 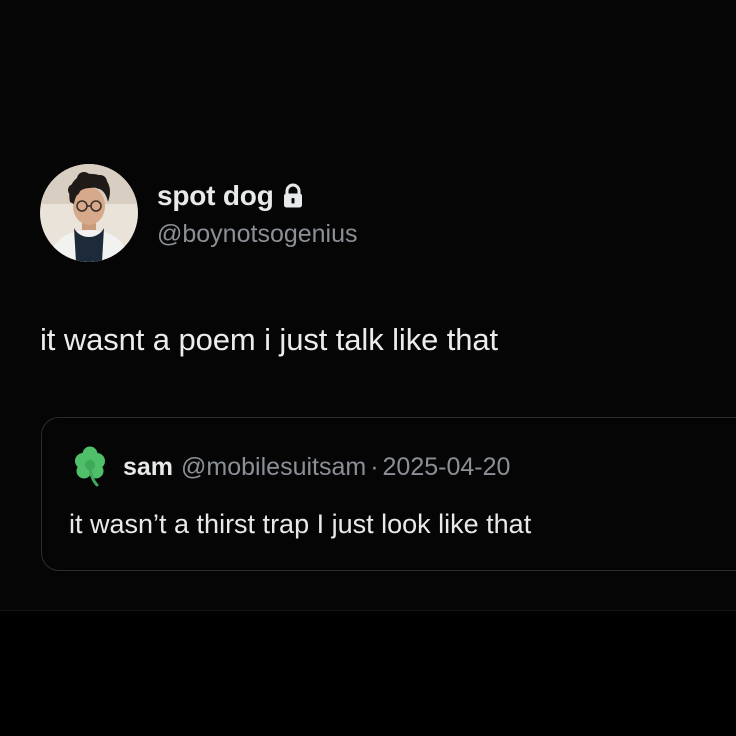 What do you see at coordinates (215, 196) in the screenshot?
I see `author-name: spot dog` at bounding box center [215, 196].